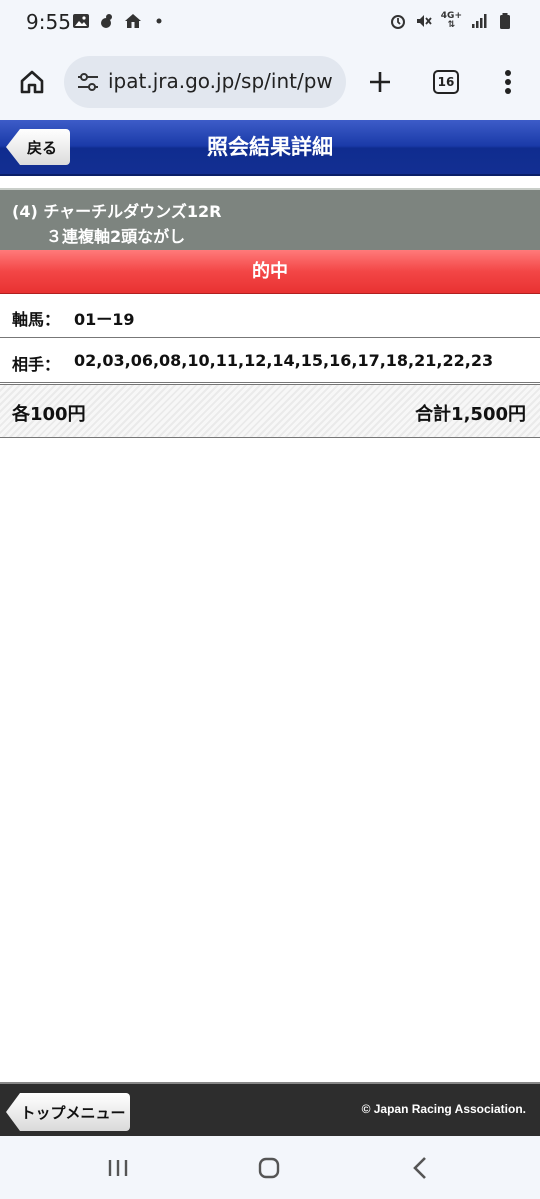 Image resolution: width=540 pixels, height=1199 pixels. Describe the element at coordinates (49, 414) in the screenshot. I see `each-amount: 各100円` at that location.